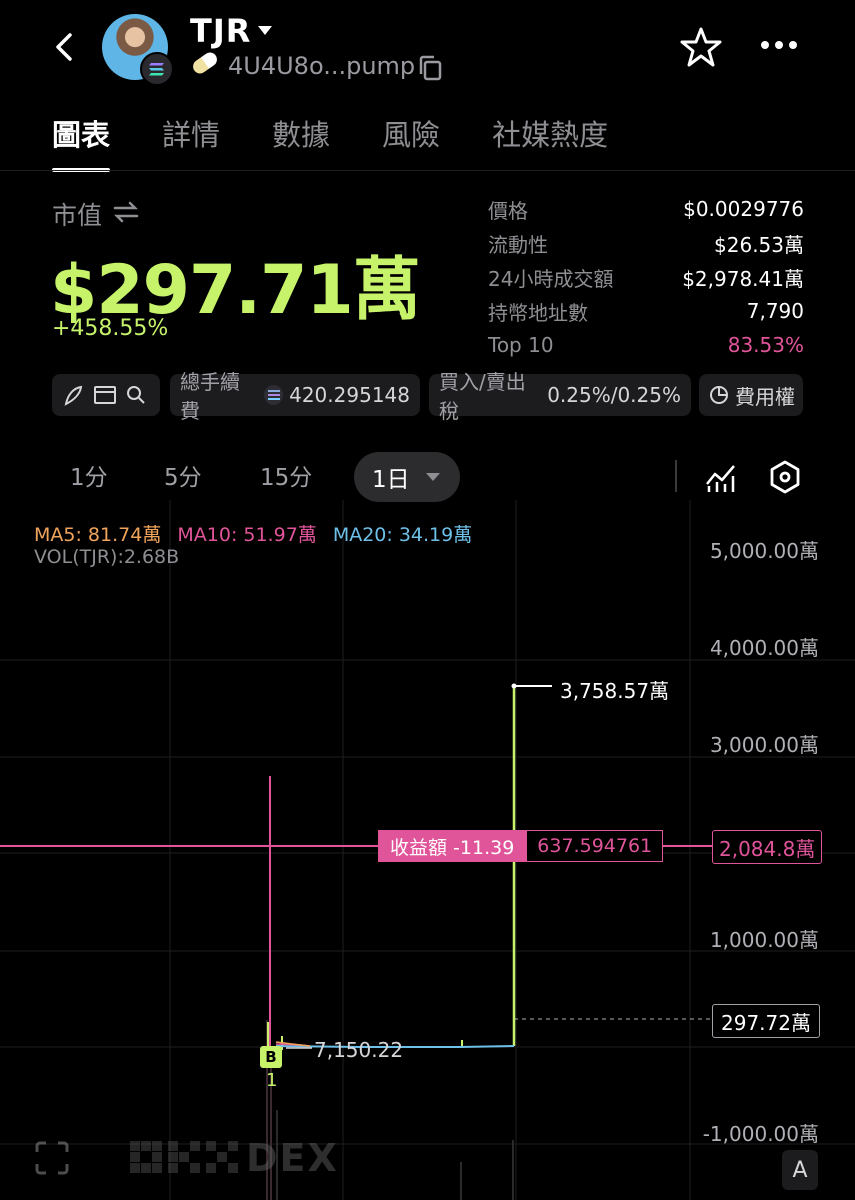 The image size is (855, 1200). What do you see at coordinates (518, 244) in the screenshot?
I see `stat-label: 流動性` at bounding box center [518, 244].